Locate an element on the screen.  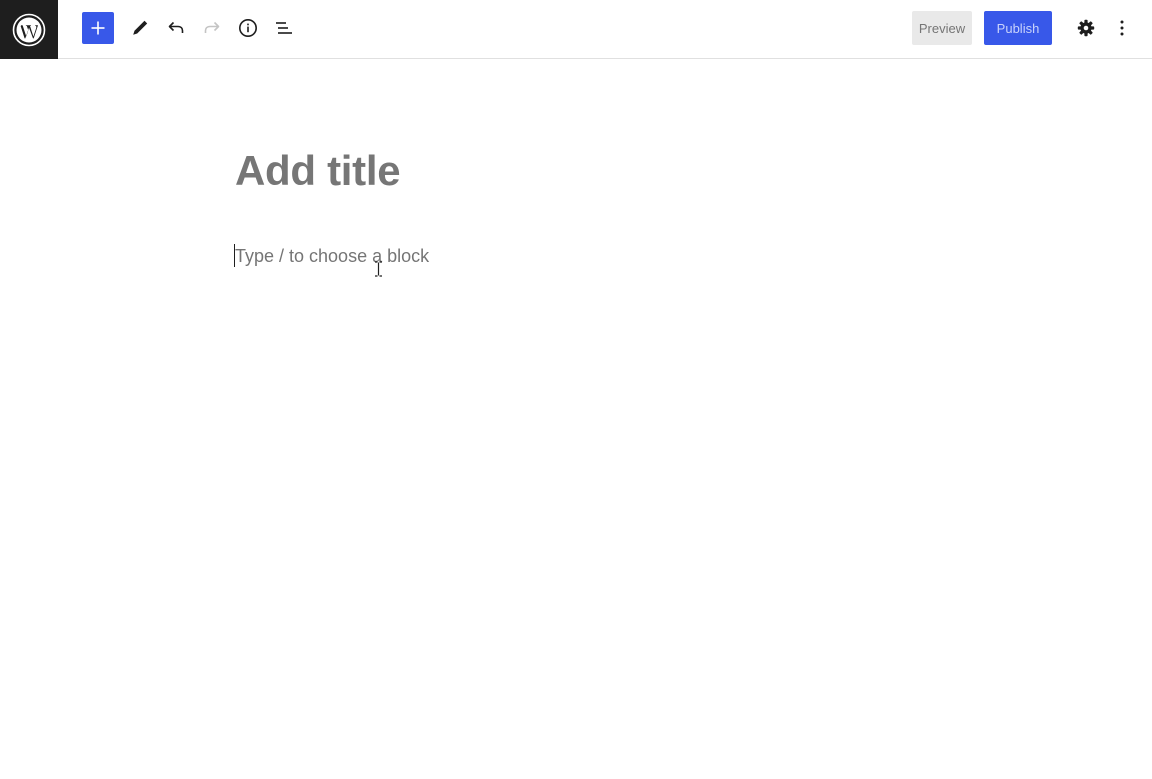
publish-button: Publish is located at coordinates (1018, 28).